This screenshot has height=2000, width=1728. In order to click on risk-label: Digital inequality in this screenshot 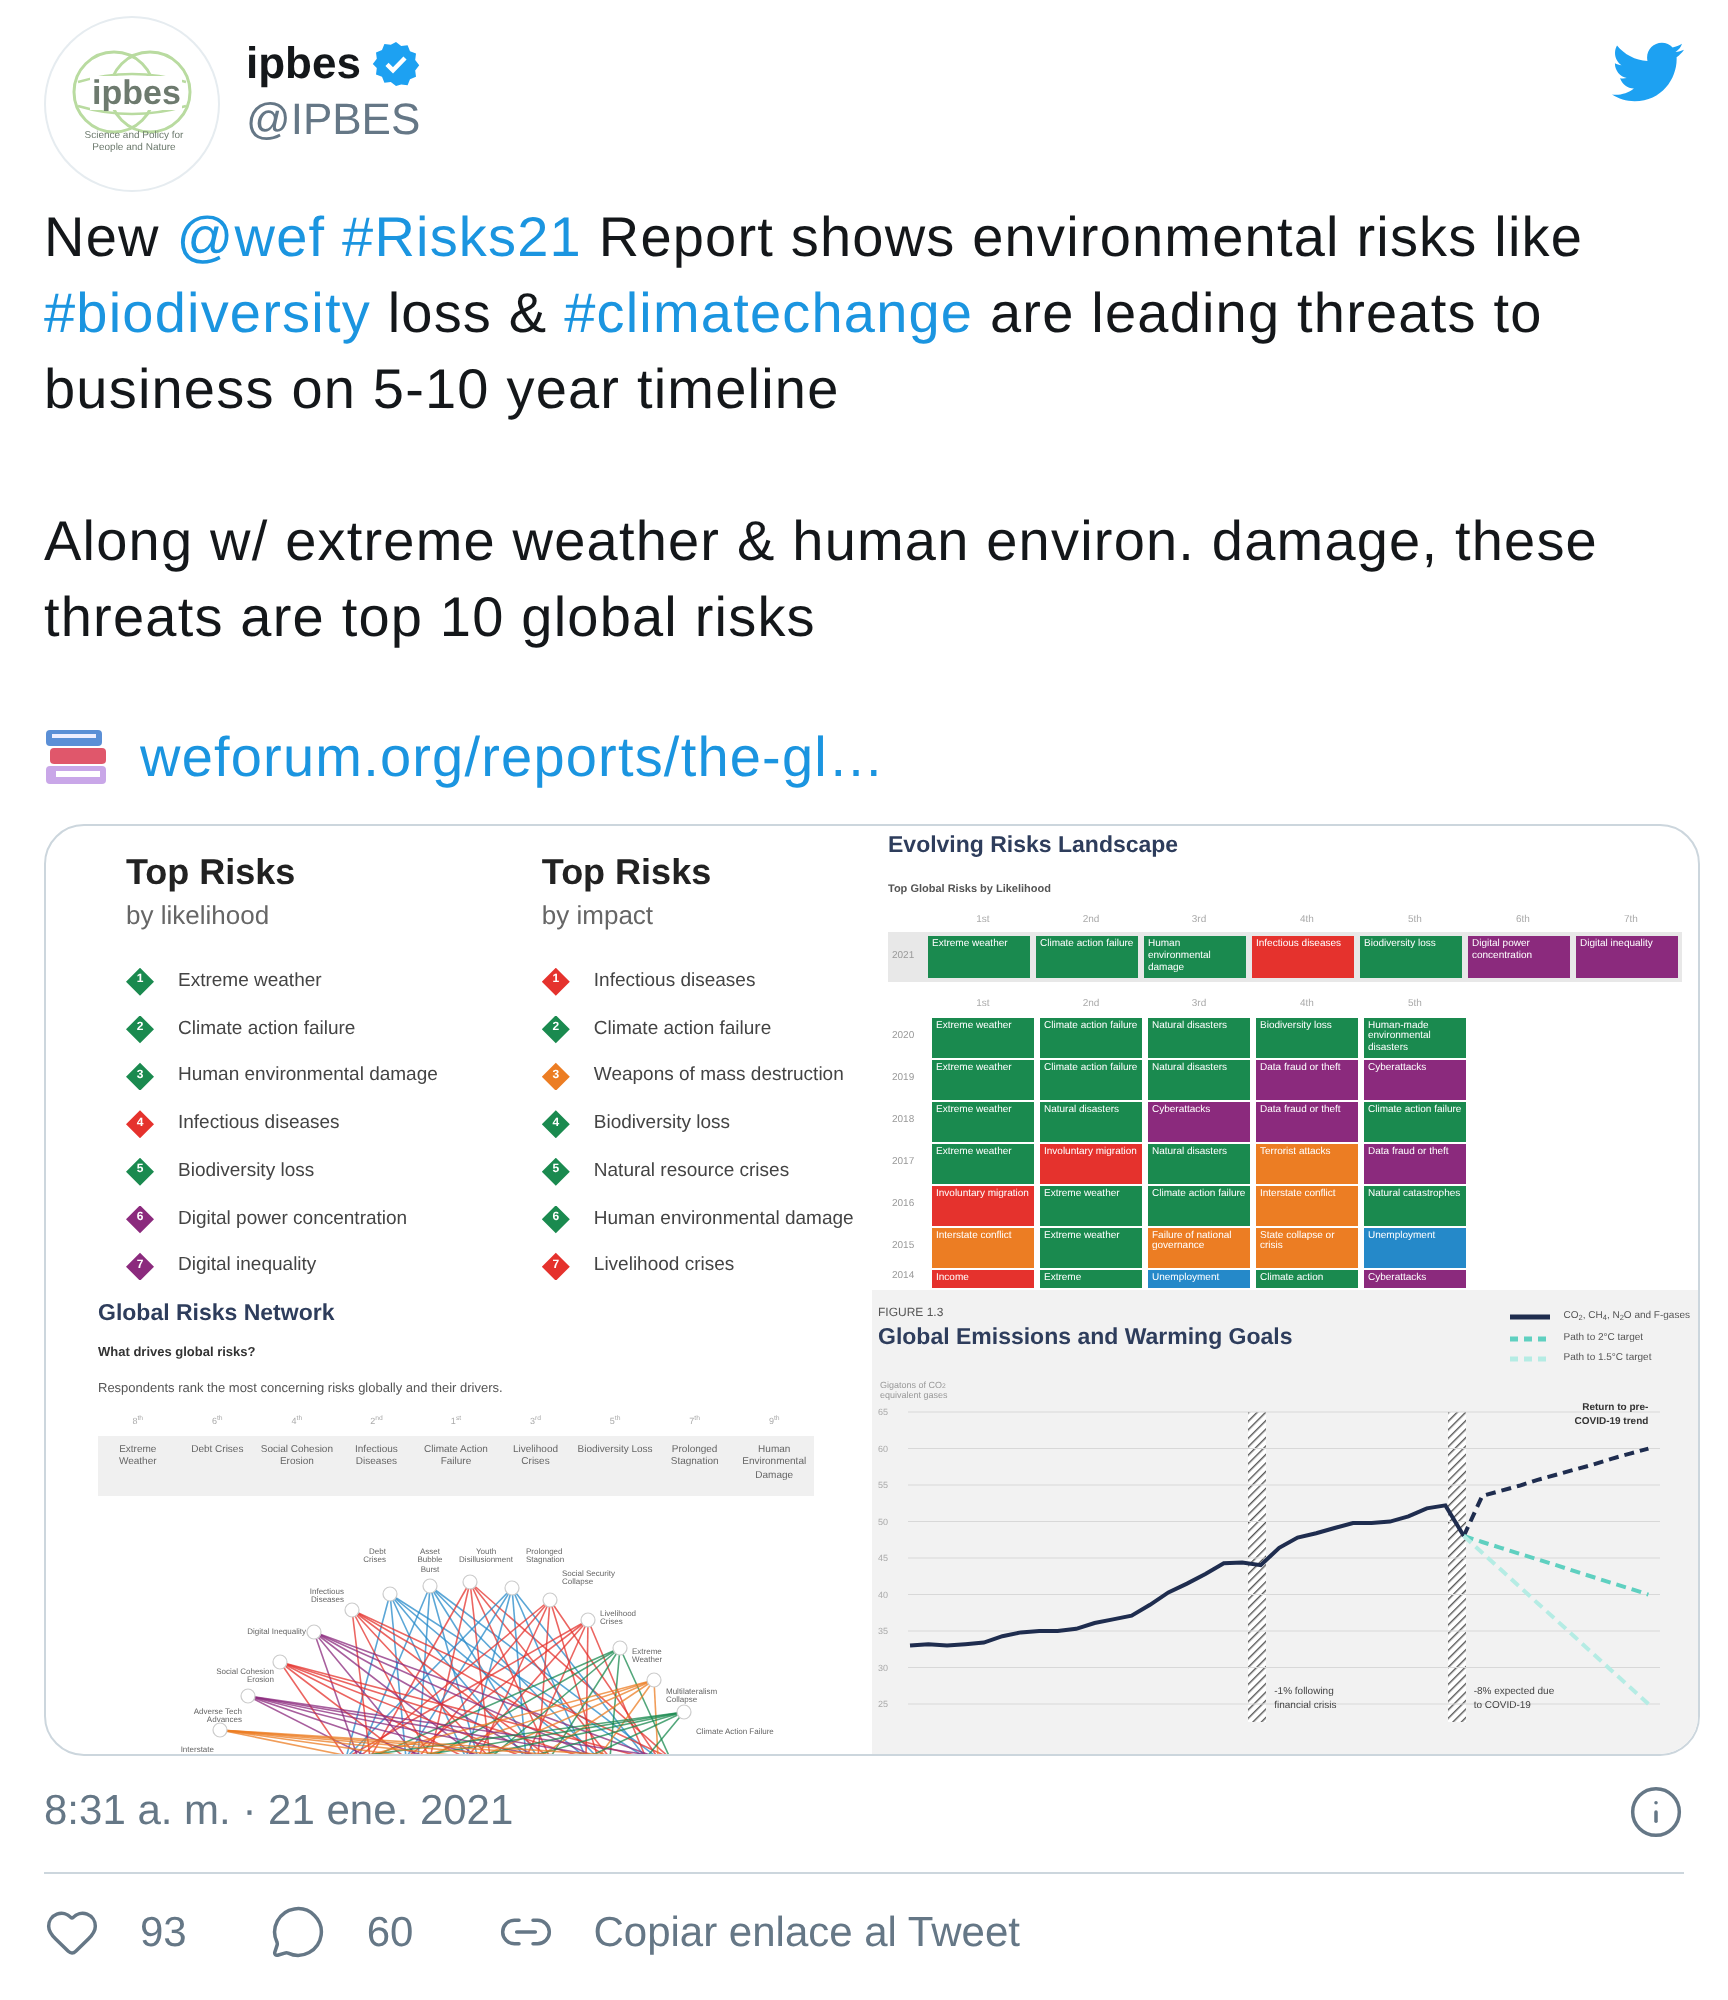, I will do `click(247, 1266)`.